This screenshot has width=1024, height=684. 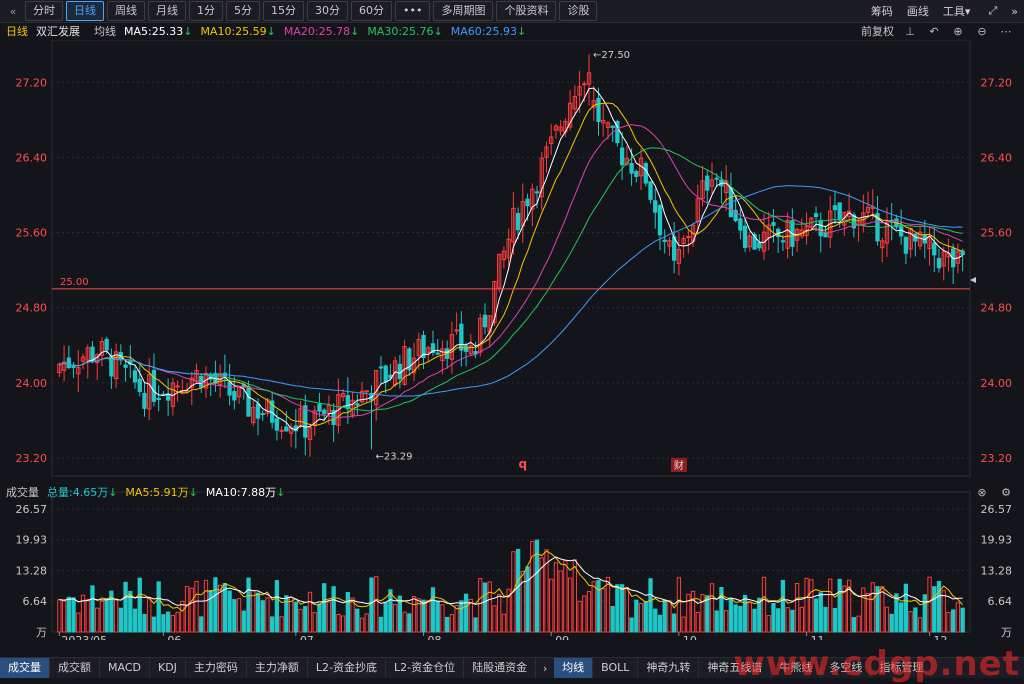 What do you see at coordinates (545, 668) in the screenshot?
I see `chevron-right-icon: ›` at bounding box center [545, 668].